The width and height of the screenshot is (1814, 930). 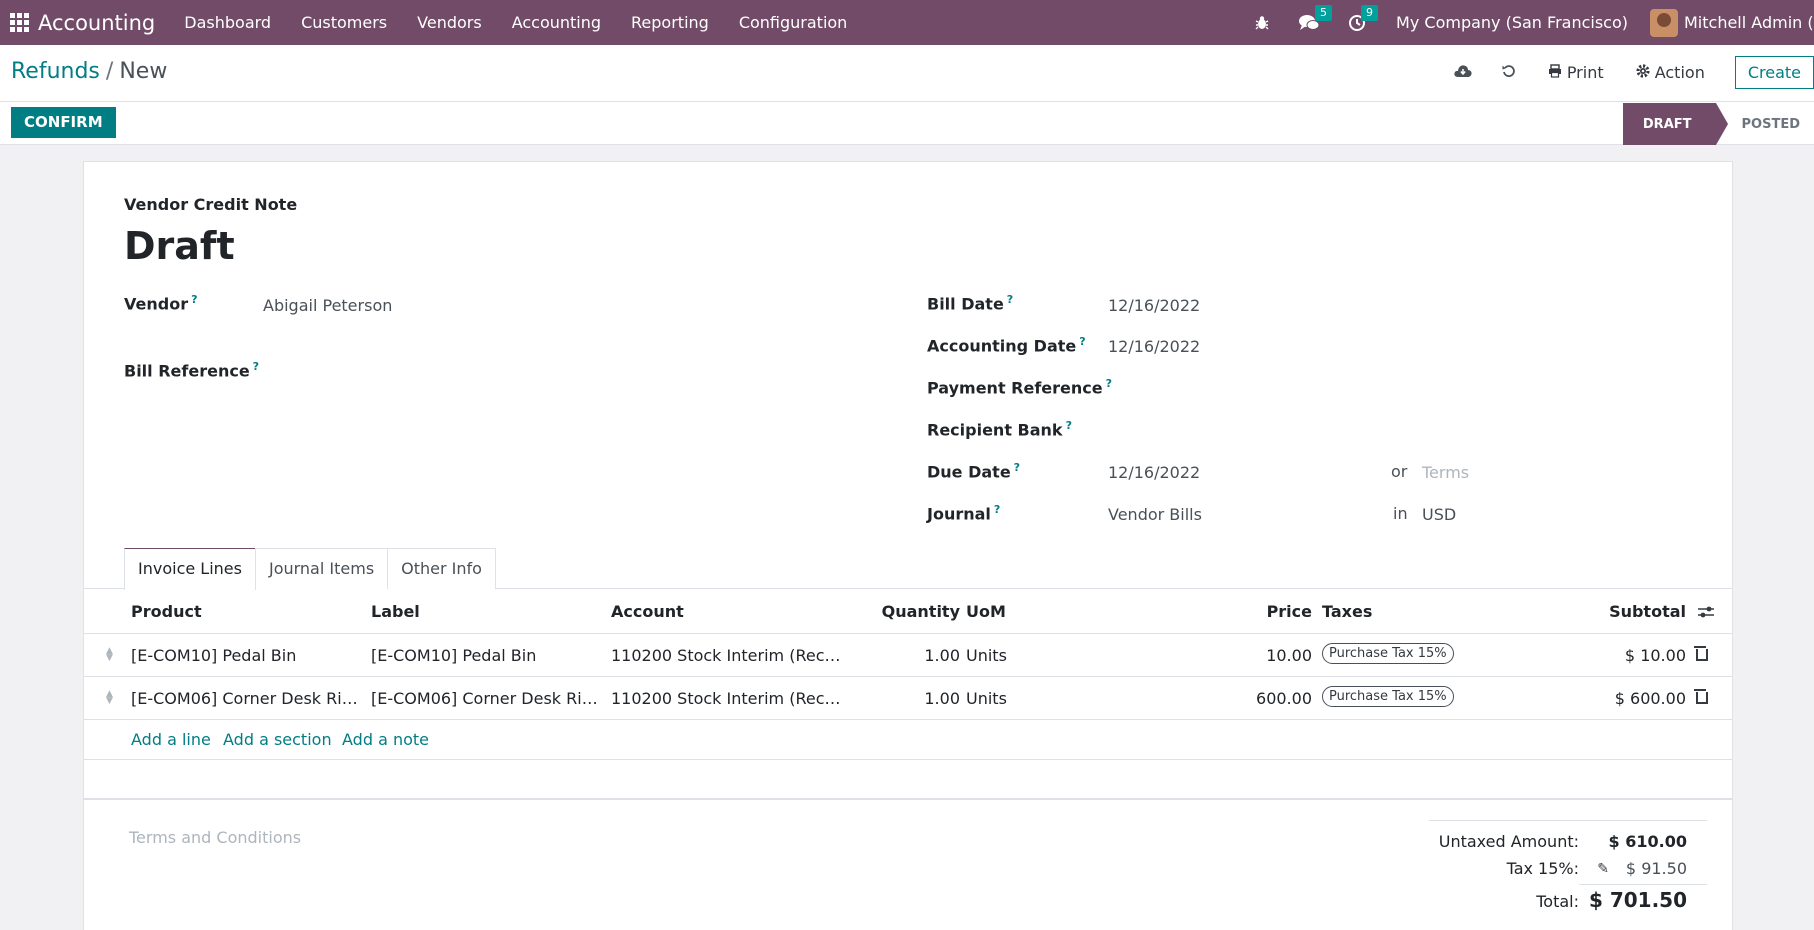 I want to click on bill-reference-field, so click(x=513, y=371).